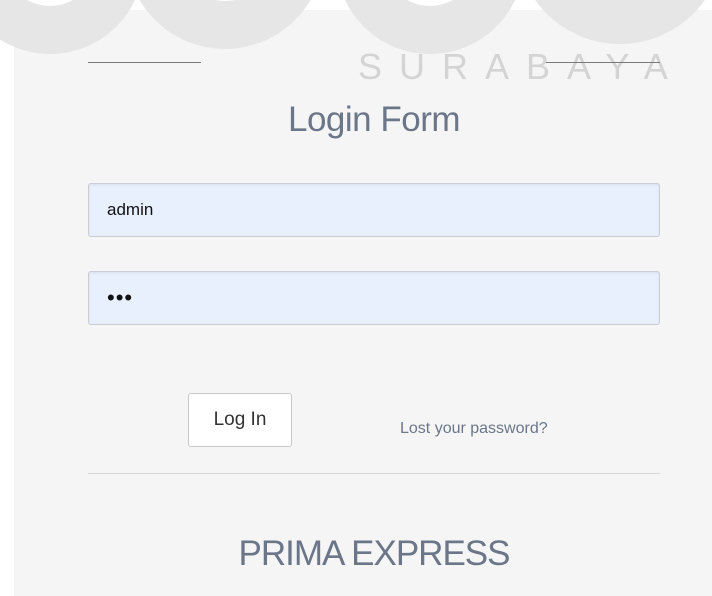  Describe the element at coordinates (144, 62) in the screenshot. I see `decorative-line-left` at that location.